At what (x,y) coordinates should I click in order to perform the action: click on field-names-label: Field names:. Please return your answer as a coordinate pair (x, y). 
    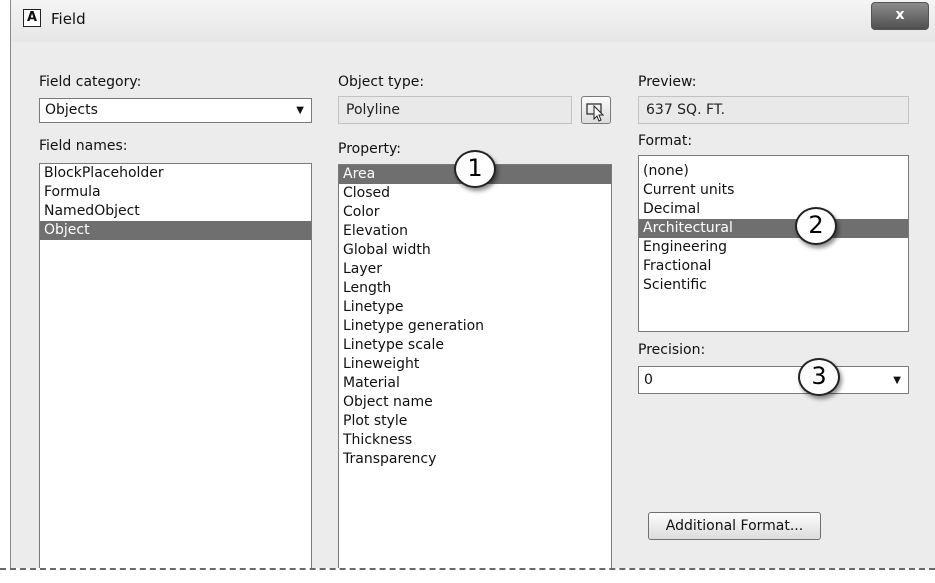
    Looking at the image, I should click on (83, 146).